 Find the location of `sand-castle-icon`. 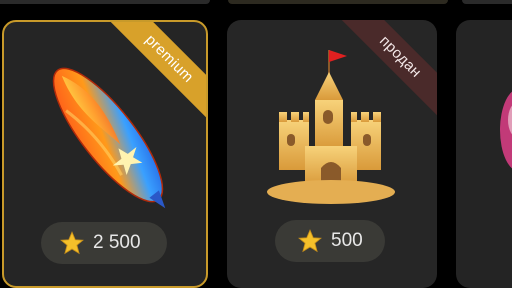

sand-castle-icon is located at coordinates (331, 126).